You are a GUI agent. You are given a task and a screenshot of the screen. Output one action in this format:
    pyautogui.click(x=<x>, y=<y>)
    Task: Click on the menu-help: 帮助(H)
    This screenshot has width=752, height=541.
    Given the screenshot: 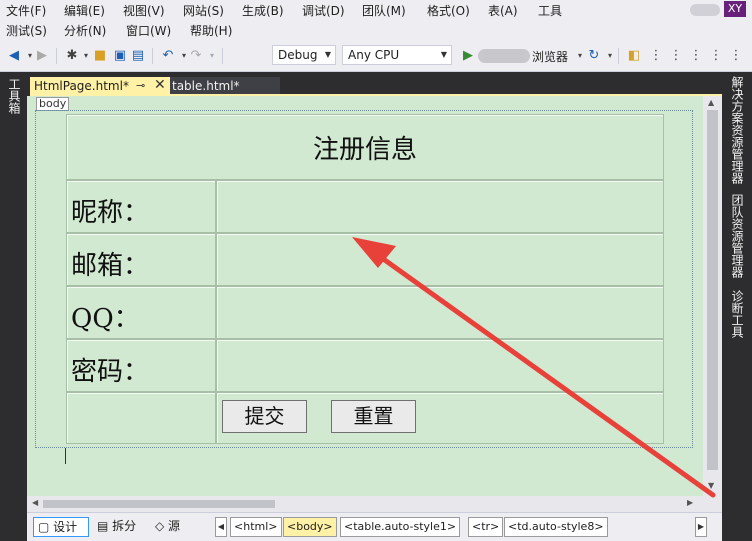 What is the action you would take?
    pyautogui.click(x=211, y=30)
    